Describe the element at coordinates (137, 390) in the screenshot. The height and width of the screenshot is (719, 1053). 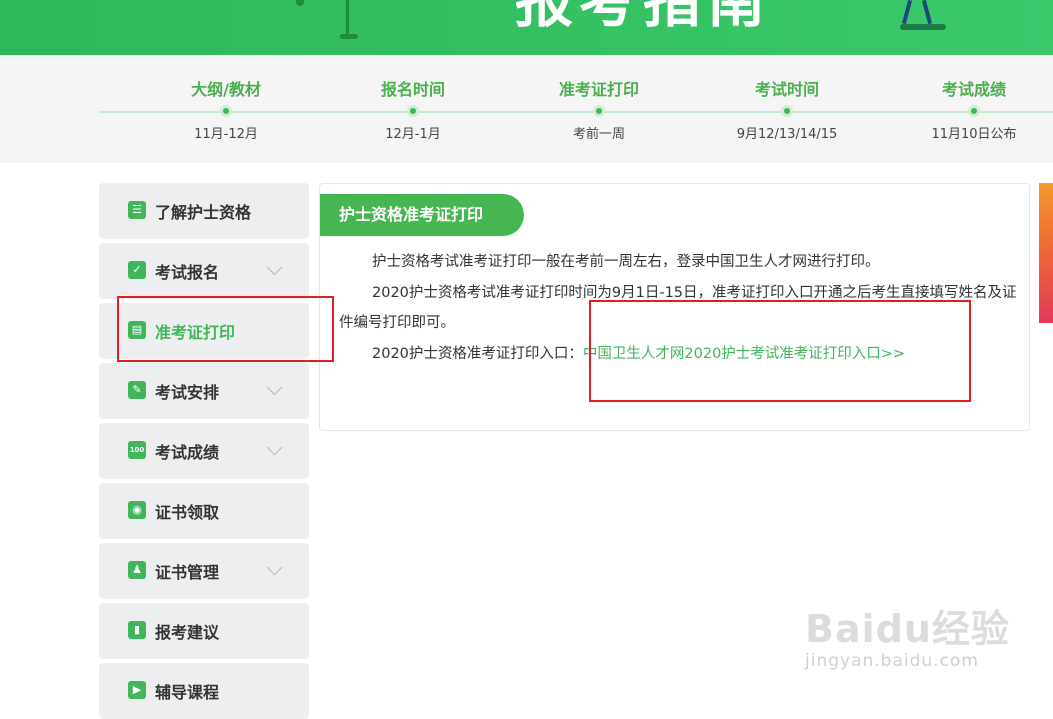
I see `edit-icon: ✎` at that location.